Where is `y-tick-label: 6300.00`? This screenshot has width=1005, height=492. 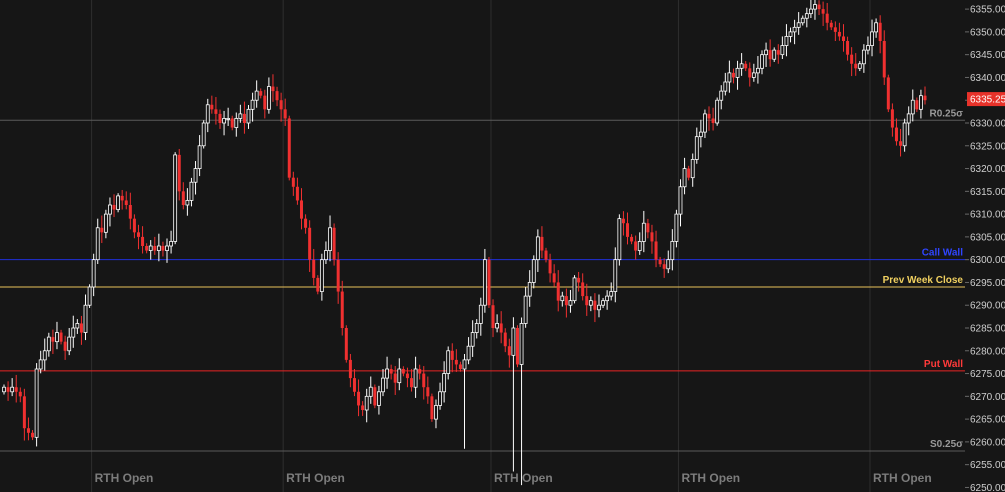 y-tick-label: 6300.00 is located at coordinates (987, 260).